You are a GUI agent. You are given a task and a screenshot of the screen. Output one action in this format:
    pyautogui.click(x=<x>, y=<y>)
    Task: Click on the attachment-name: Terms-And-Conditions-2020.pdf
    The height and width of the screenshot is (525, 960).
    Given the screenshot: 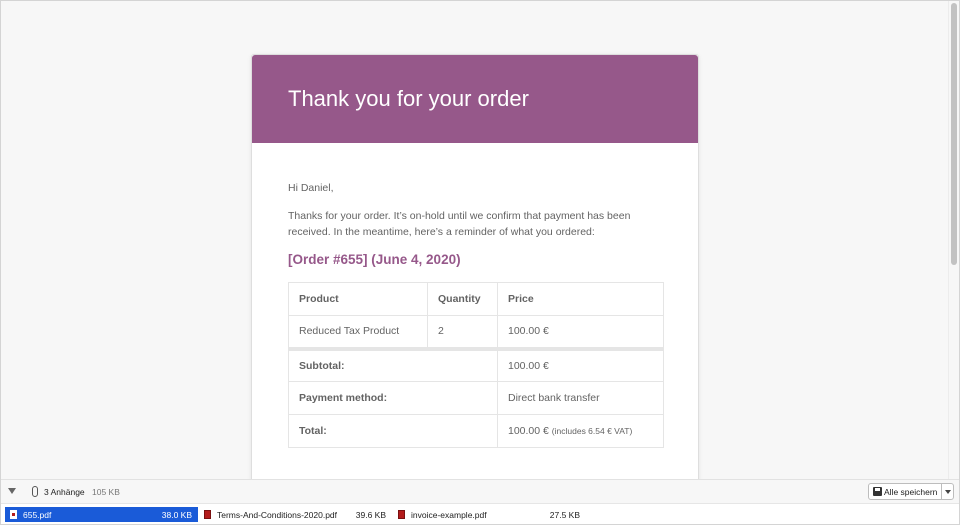 What is the action you would take?
    pyautogui.click(x=277, y=514)
    